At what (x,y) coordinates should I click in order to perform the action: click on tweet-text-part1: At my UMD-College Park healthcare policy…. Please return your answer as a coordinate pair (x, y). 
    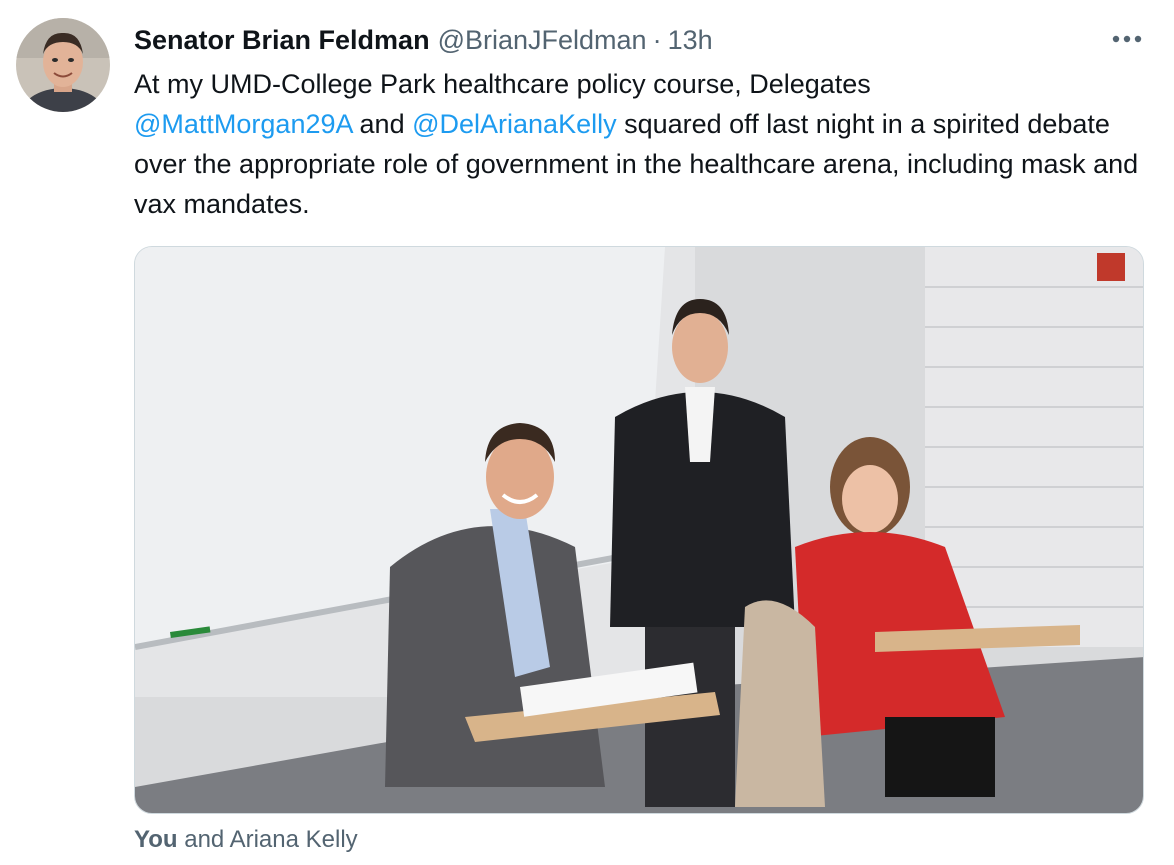
    Looking at the image, I should click on (502, 84).